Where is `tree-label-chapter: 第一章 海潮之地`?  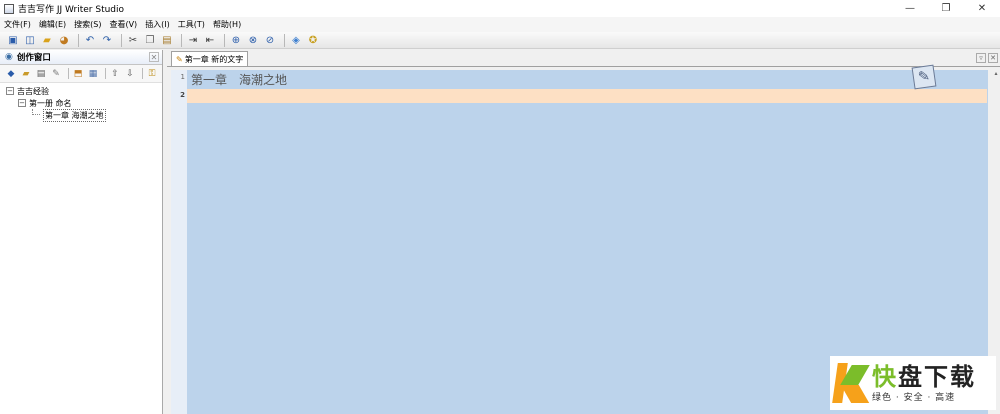
tree-label-chapter: 第一章 海潮之地 is located at coordinates (74, 115).